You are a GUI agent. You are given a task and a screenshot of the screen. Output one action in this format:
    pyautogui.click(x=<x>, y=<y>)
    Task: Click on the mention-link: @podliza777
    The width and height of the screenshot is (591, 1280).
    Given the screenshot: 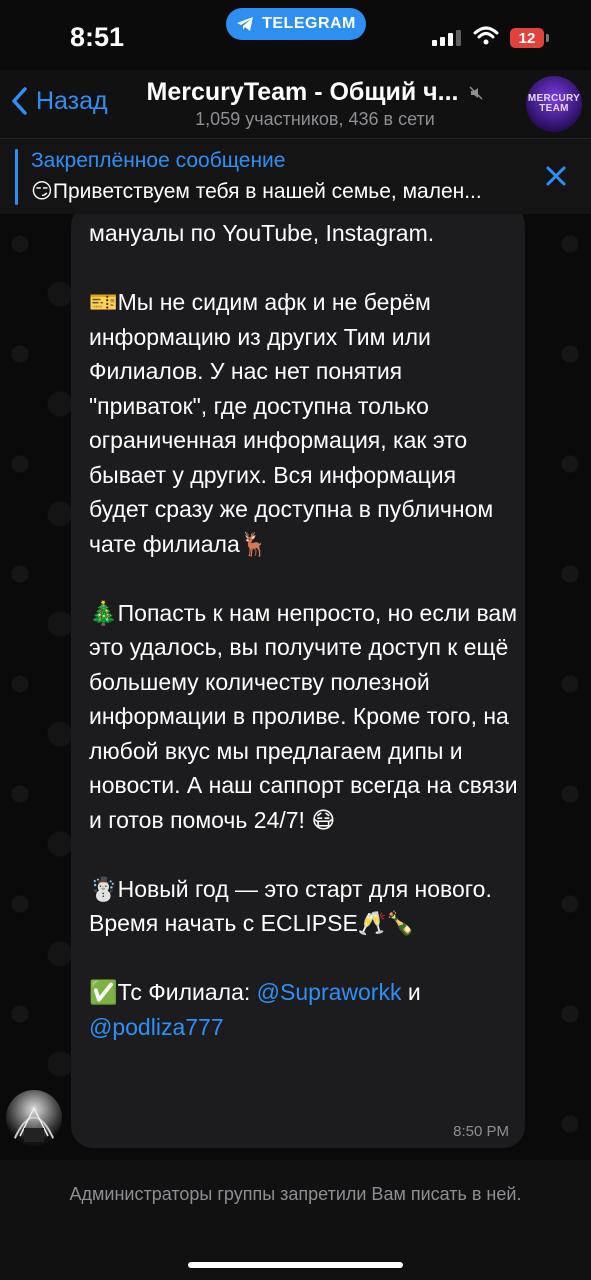 What is the action you would take?
    pyautogui.click(x=156, y=1027)
    